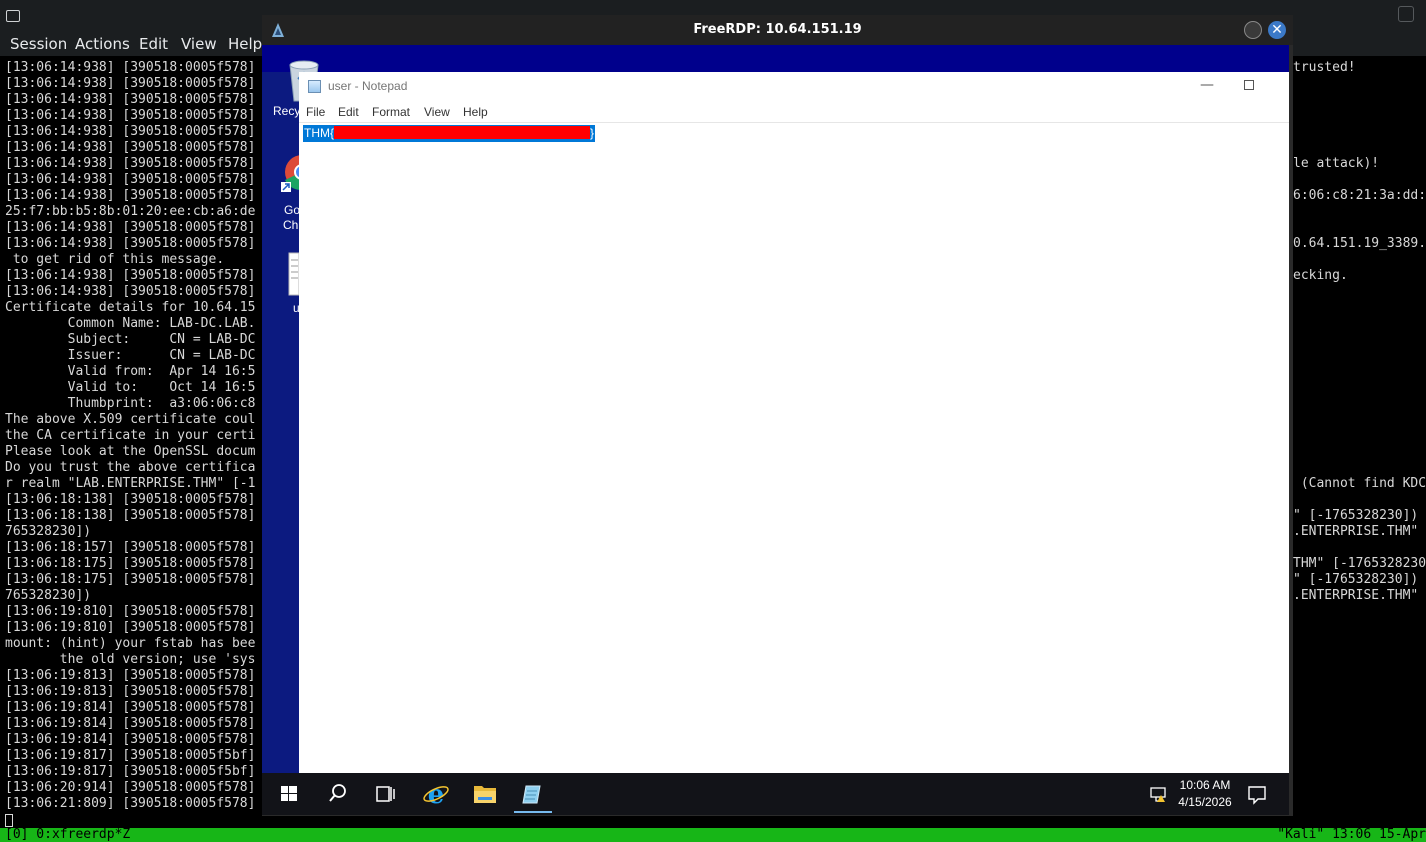  What do you see at coordinates (337, 794) in the screenshot?
I see `search-icon` at bounding box center [337, 794].